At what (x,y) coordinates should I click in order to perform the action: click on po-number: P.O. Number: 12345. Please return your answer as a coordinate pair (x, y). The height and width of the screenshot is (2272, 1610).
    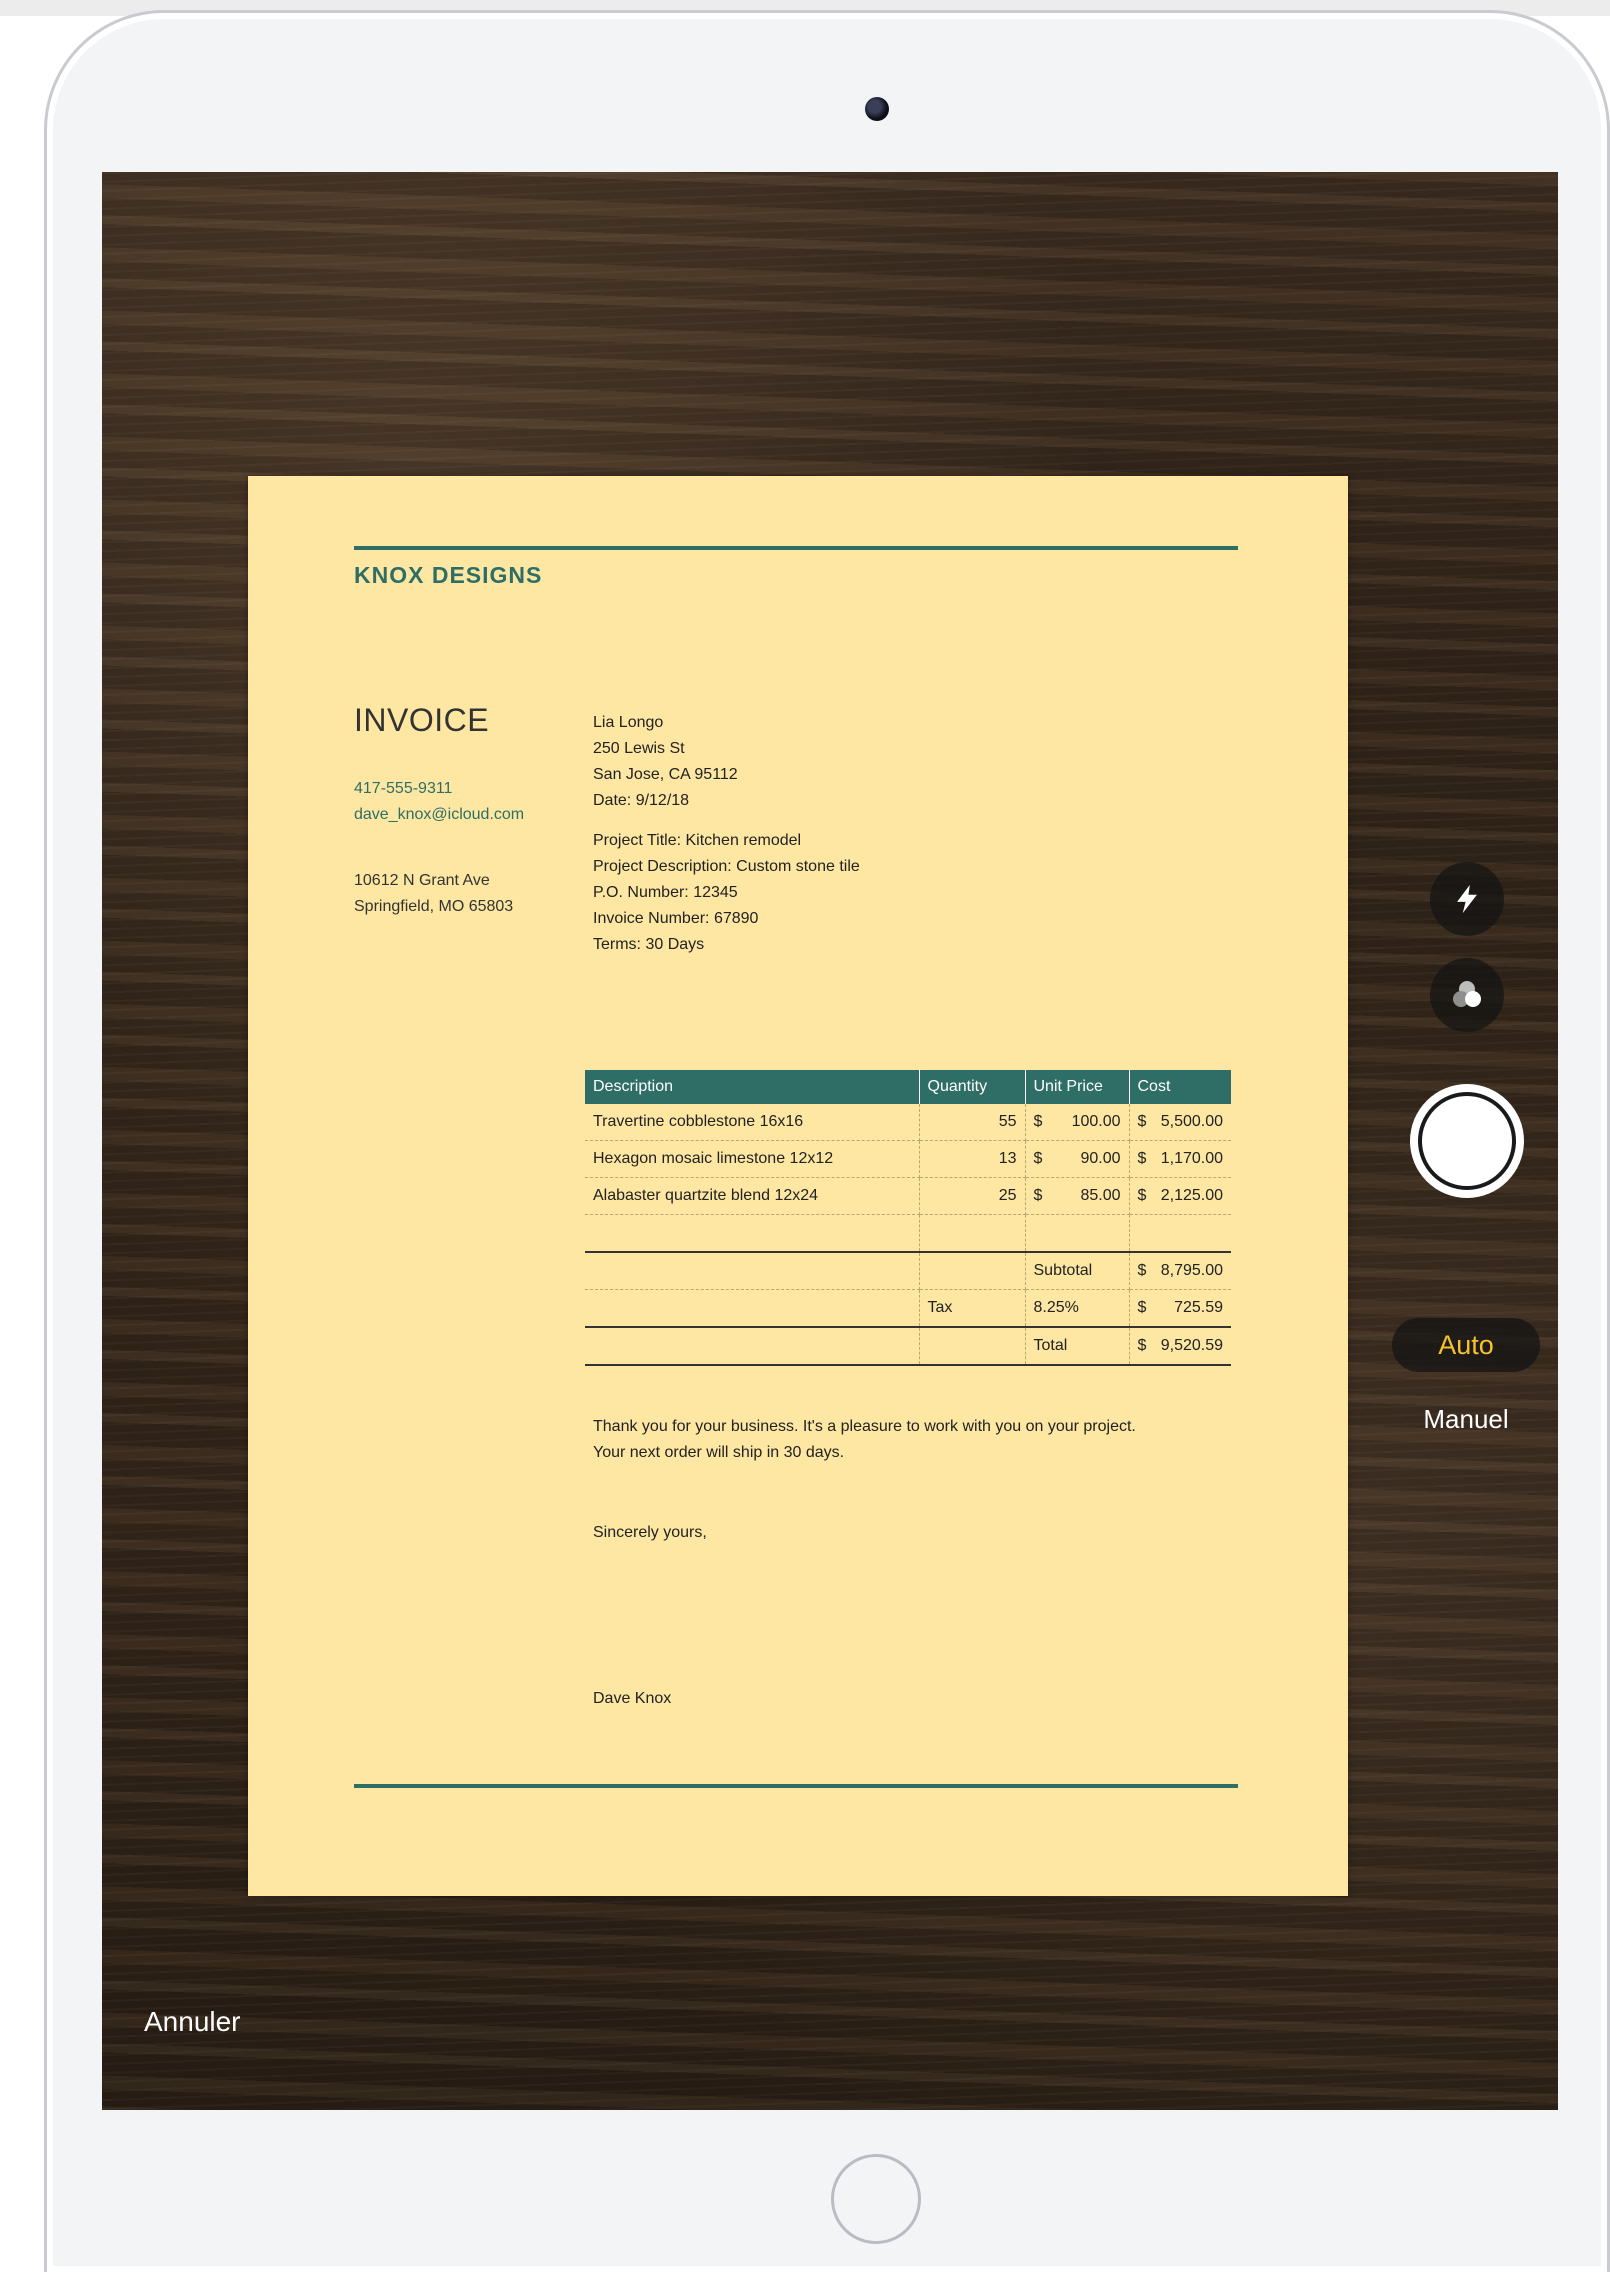
    Looking at the image, I should click on (665, 892).